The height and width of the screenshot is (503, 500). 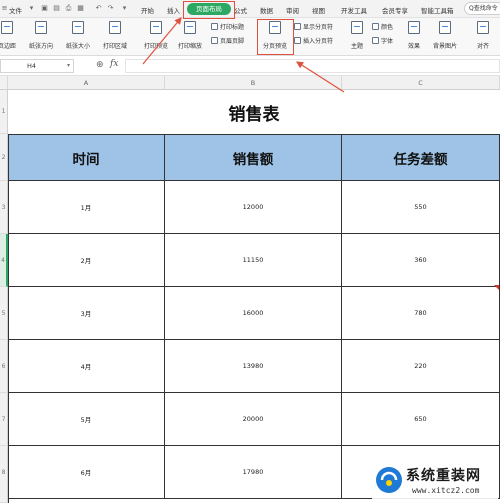 What do you see at coordinates (320, 77) in the screenshot?
I see `arrow-to-page-break-preview` at bounding box center [320, 77].